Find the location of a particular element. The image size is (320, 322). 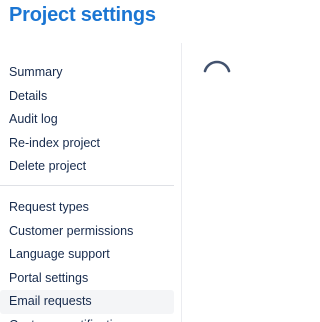

sidebar-item-language-support: Language support is located at coordinates (87, 255).